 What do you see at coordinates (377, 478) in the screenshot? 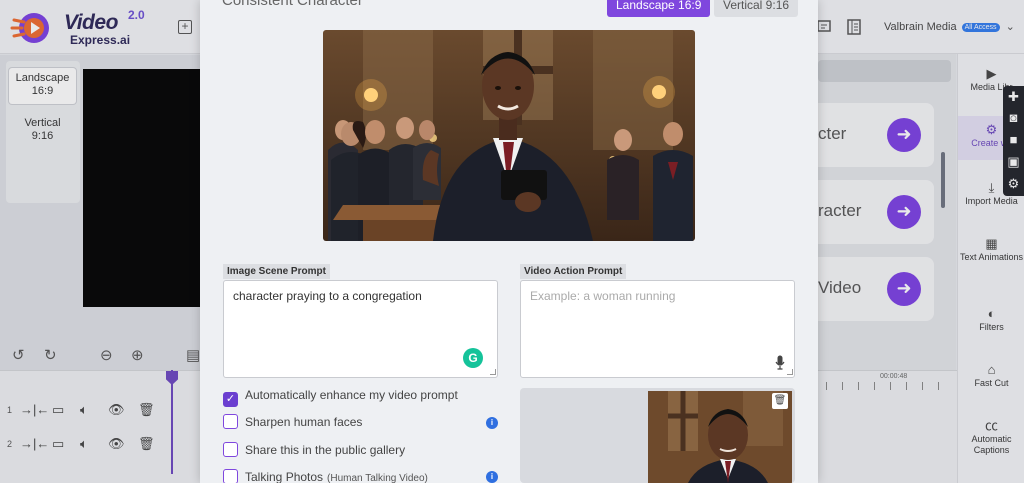
I see `option-sublabel: (Human Talking Video)` at bounding box center [377, 478].